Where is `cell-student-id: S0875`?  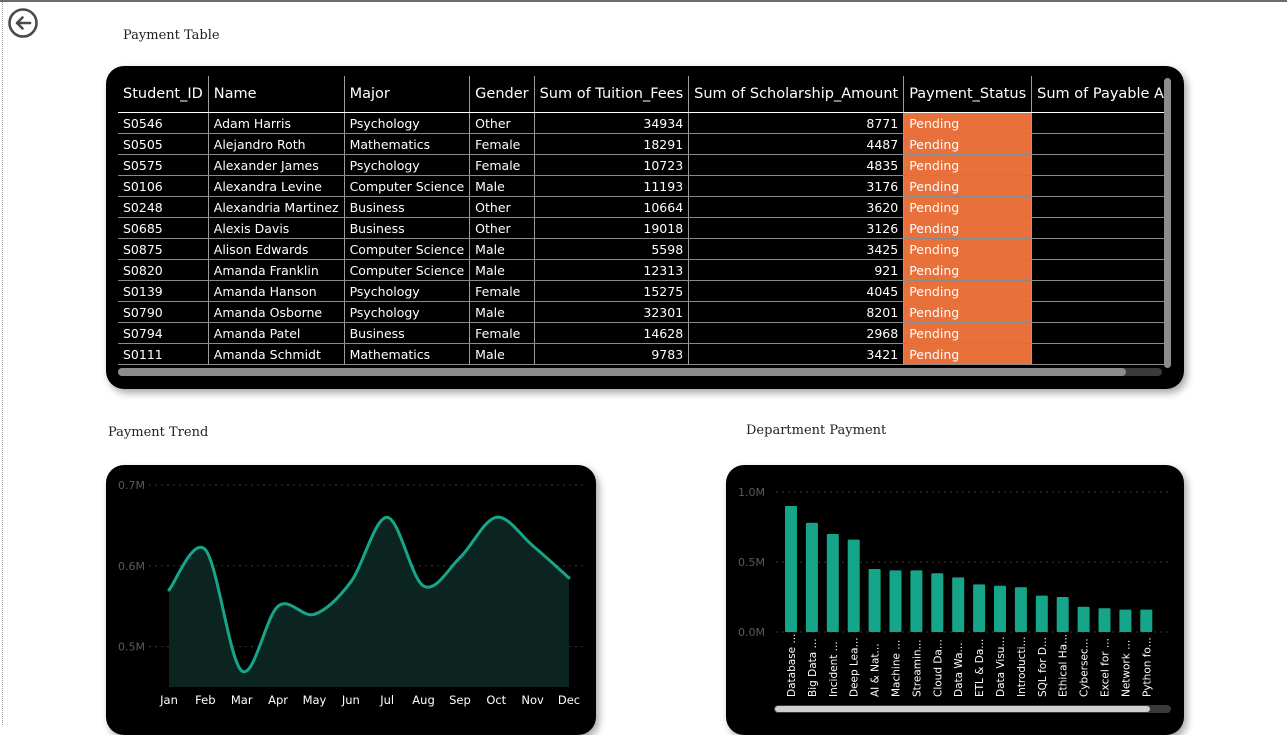 cell-student-id: S0875 is located at coordinates (163, 249).